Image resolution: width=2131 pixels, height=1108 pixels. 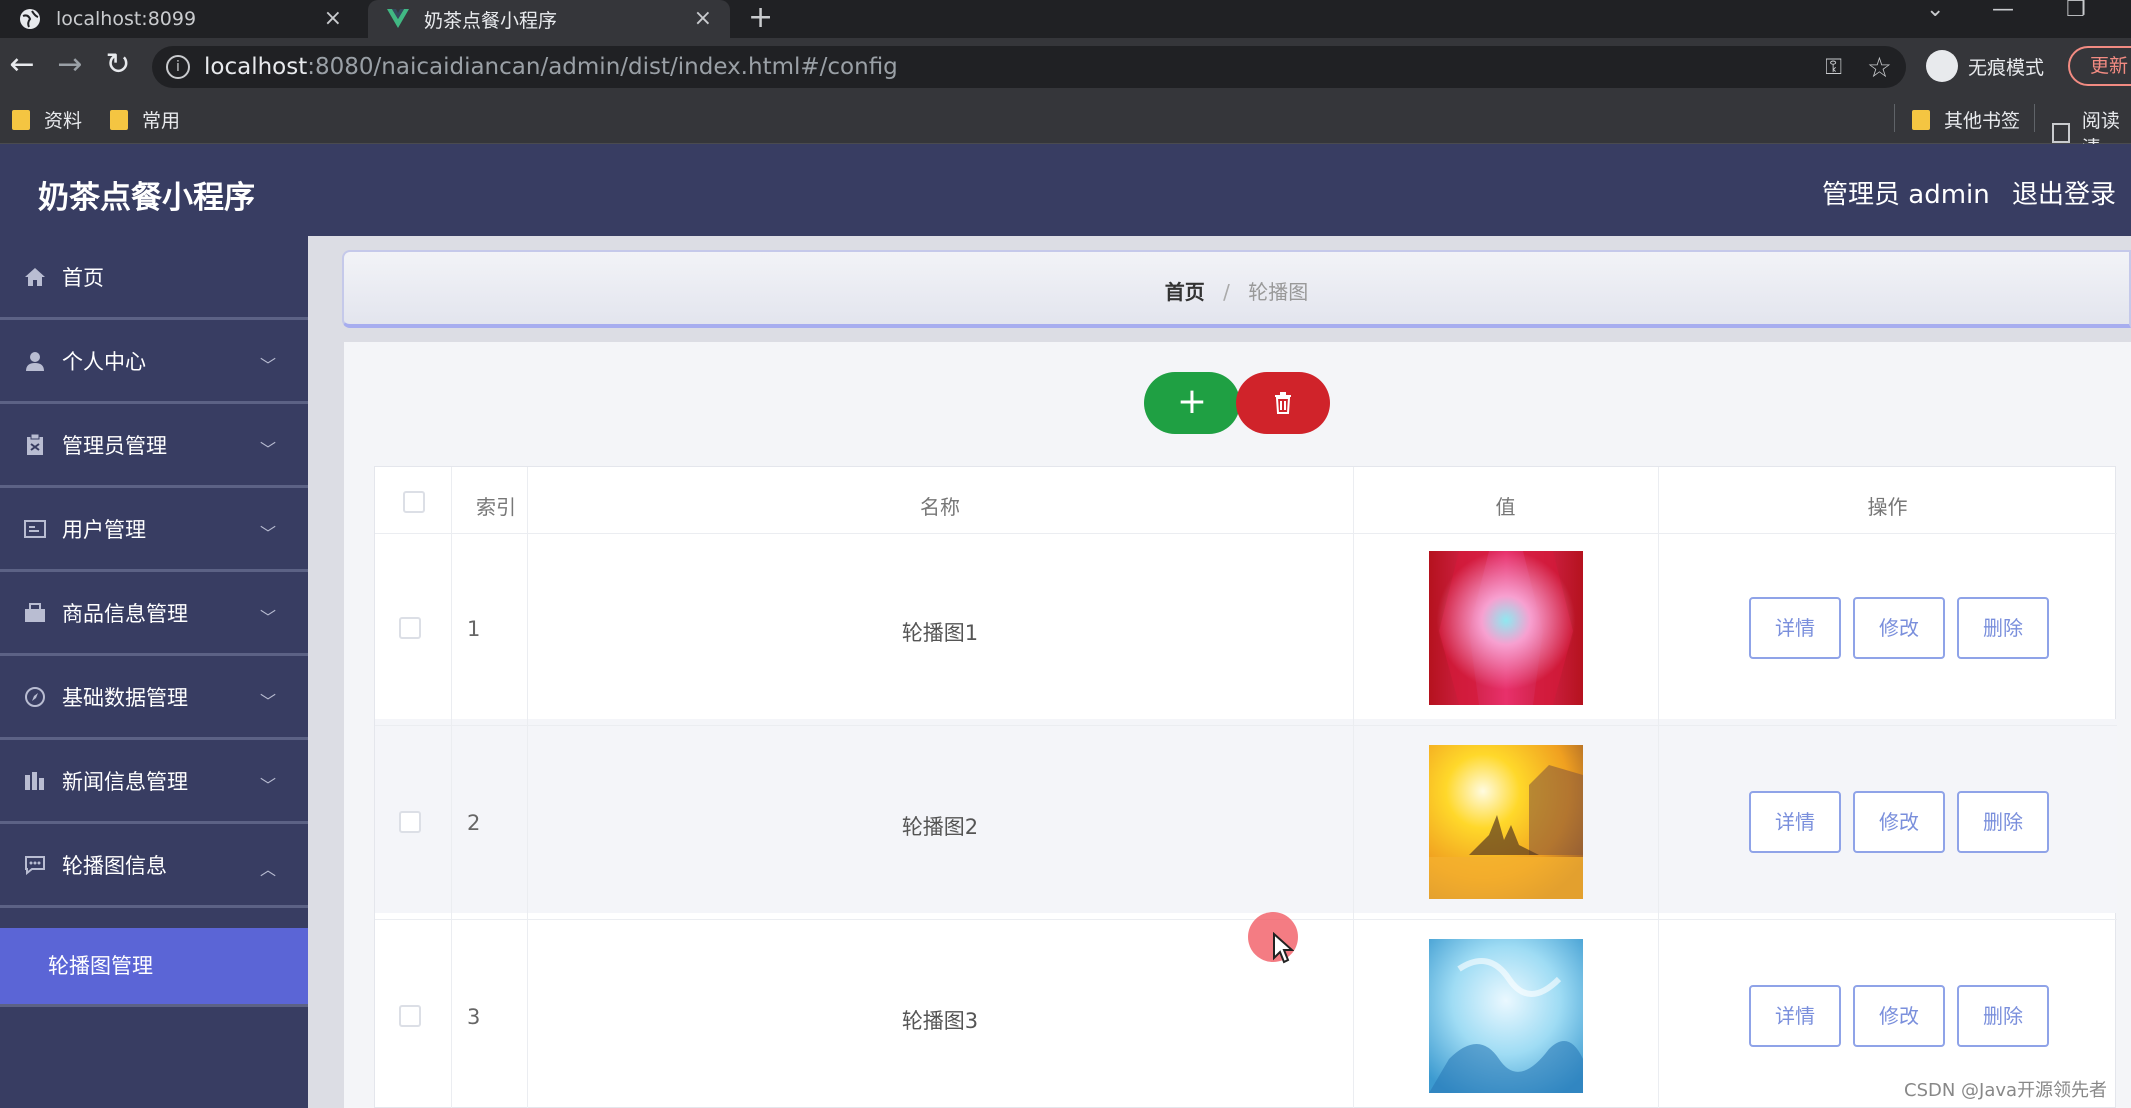 I want to click on update-button: 更新, so click(x=2099, y=66).